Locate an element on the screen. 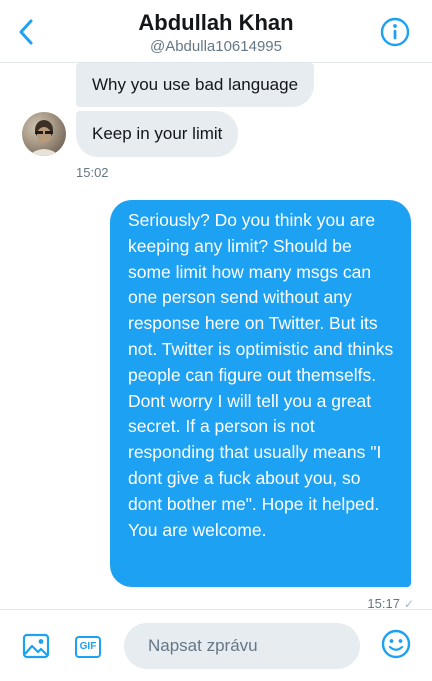  info-button is located at coordinates (395, 32).